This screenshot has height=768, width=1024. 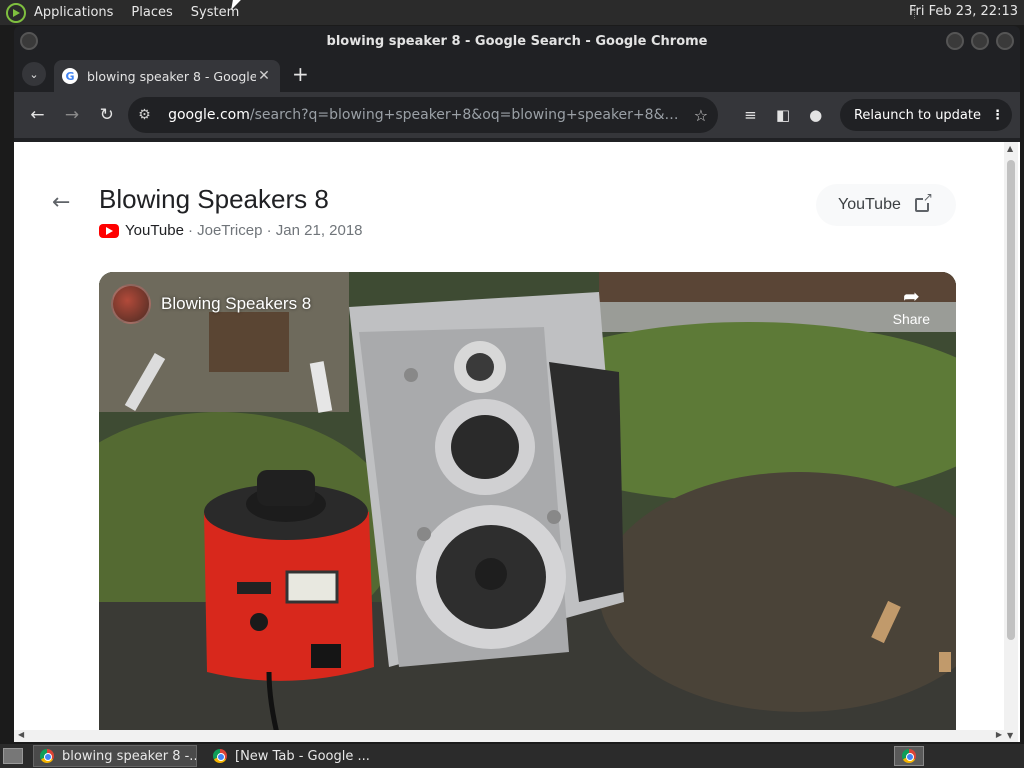 I want to click on reload-icon: ↻, so click(x=106, y=115).